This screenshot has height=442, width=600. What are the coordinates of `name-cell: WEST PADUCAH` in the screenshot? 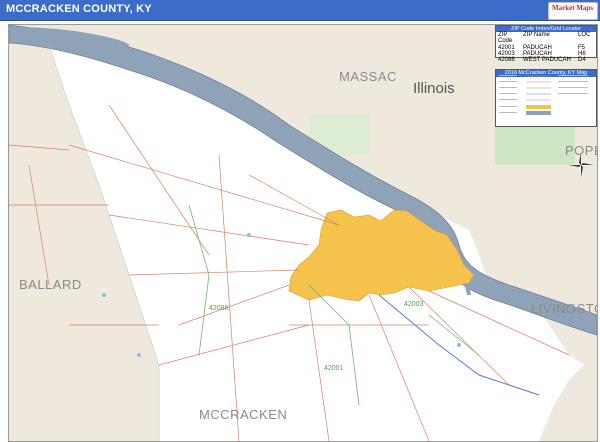 It's located at (547, 60).